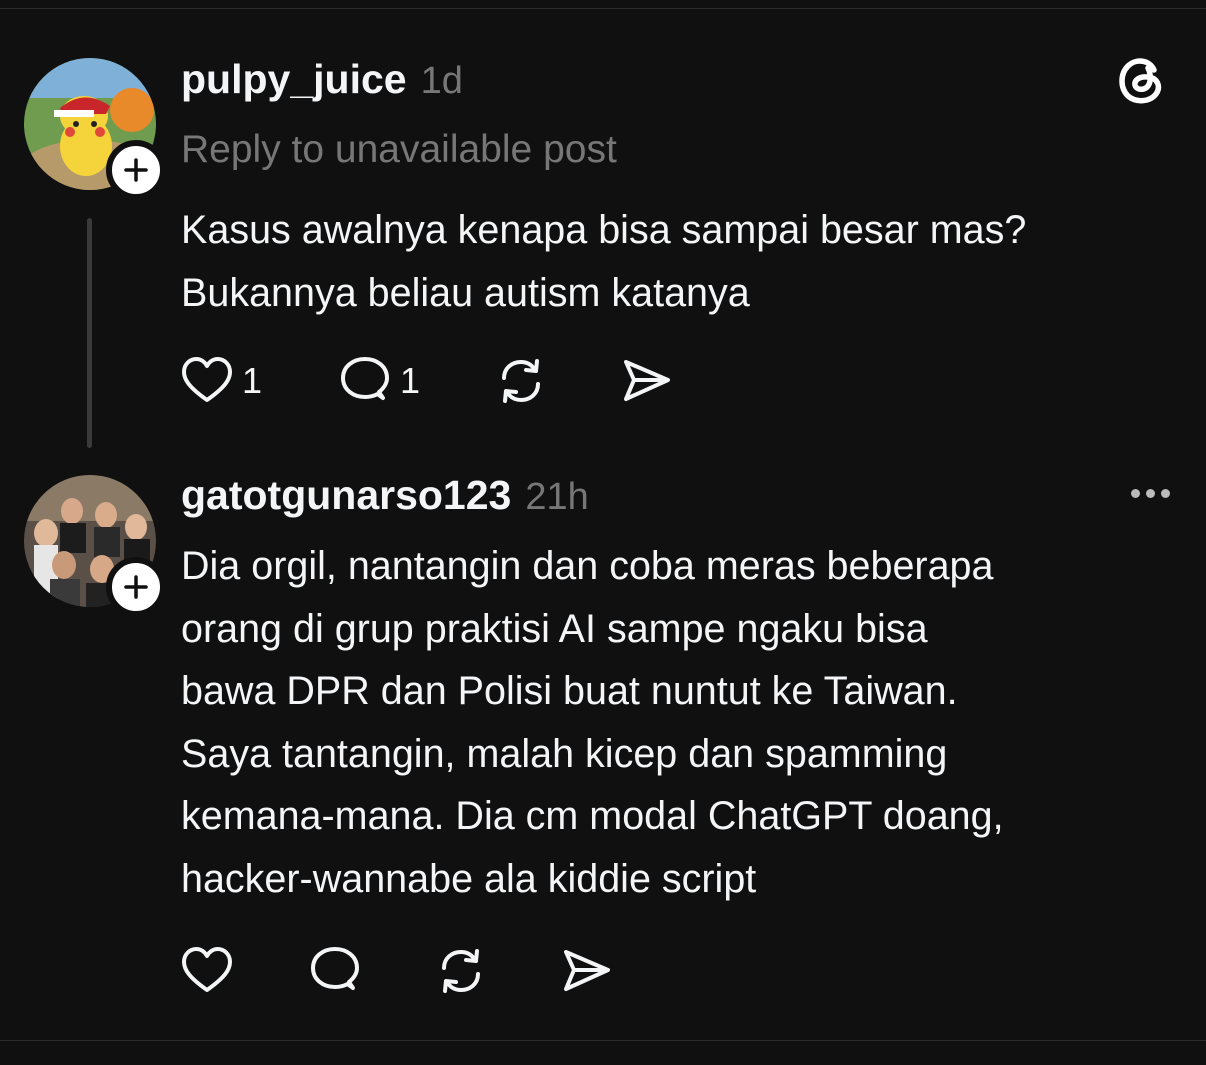  I want to click on post-header: pulpy_juice 1d, so click(322, 79).